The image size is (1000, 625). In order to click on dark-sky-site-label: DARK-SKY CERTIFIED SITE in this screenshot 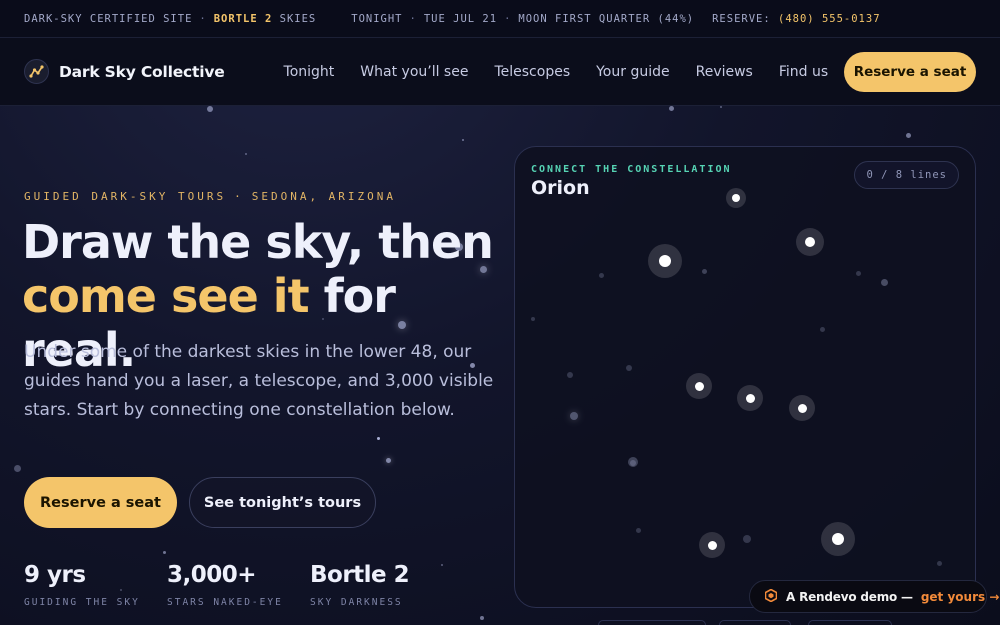, I will do `click(108, 18)`.